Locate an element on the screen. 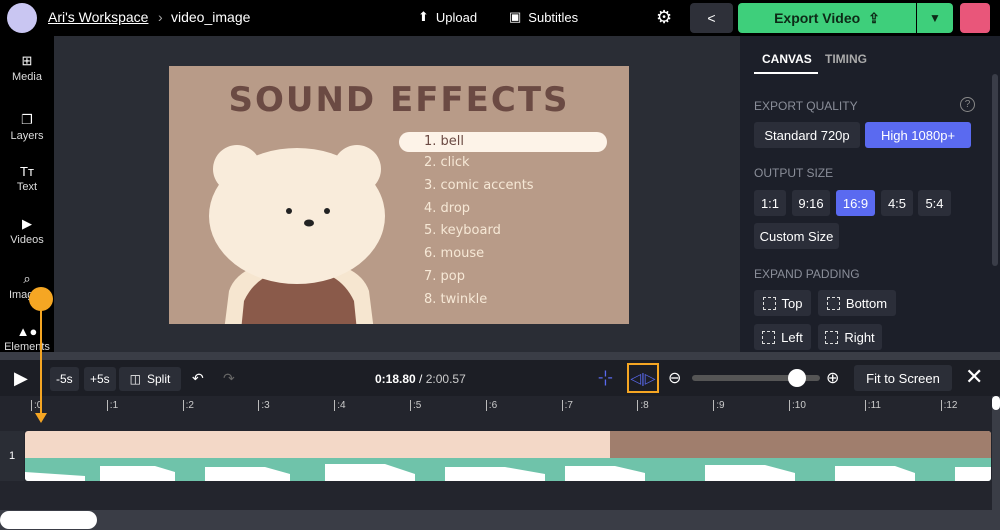  ruler-tick: :3 is located at coordinates (264, 405).